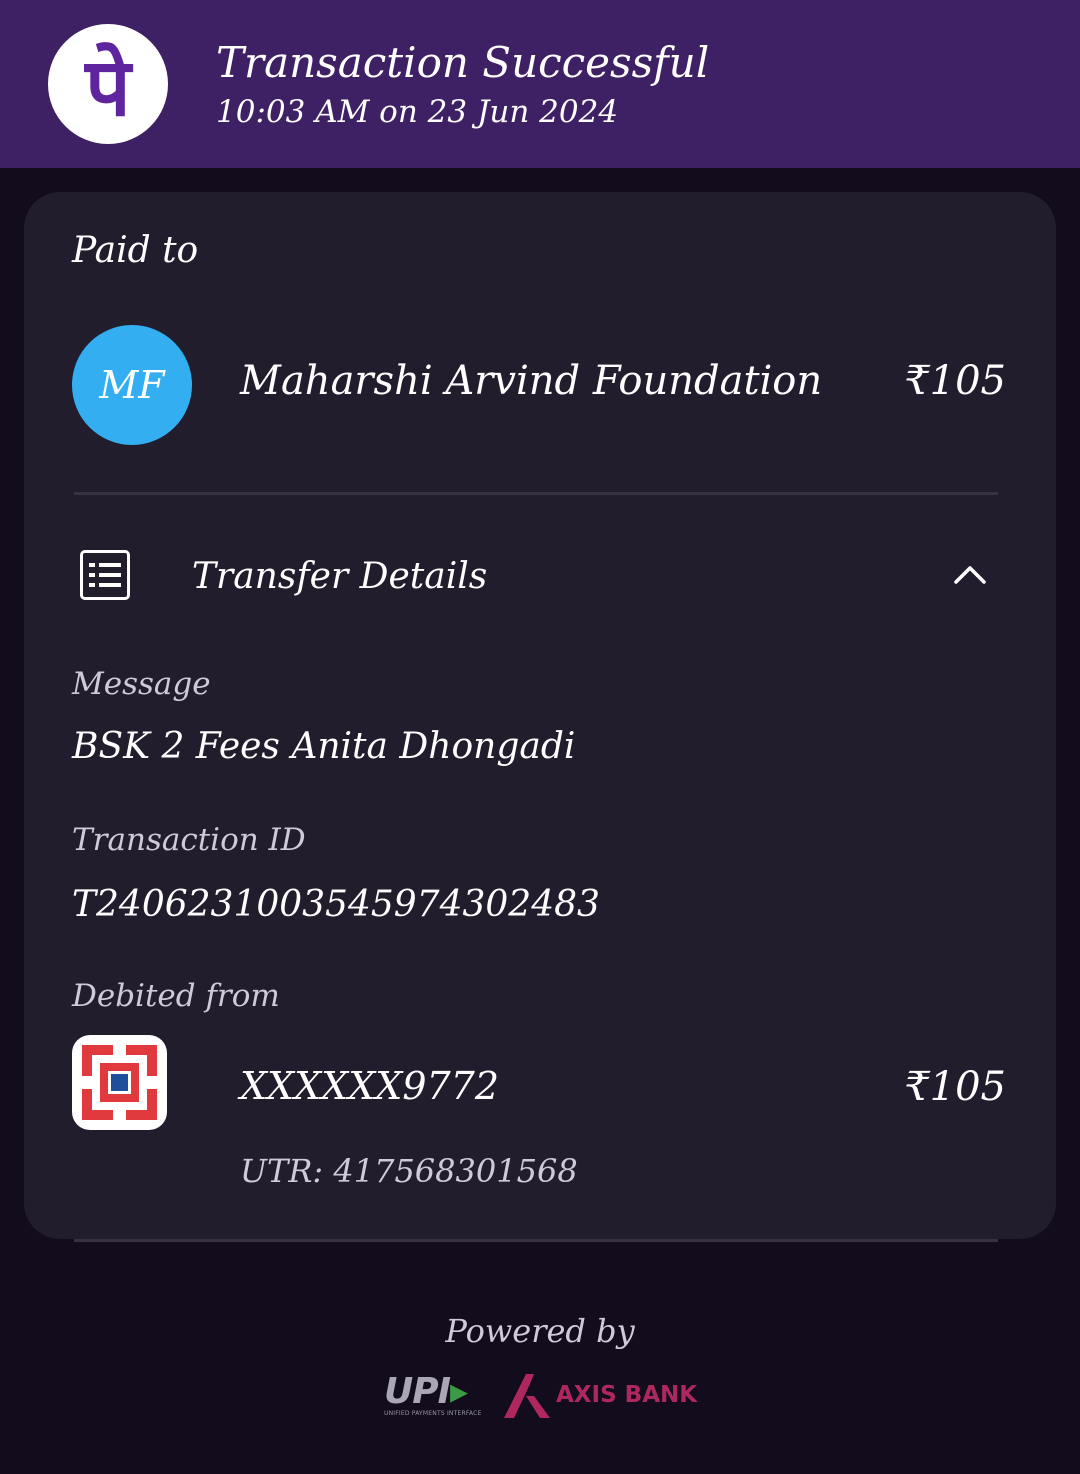  What do you see at coordinates (119, 1082) in the screenshot?
I see `hdfc-bank-icon` at bounding box center [119, 1082].